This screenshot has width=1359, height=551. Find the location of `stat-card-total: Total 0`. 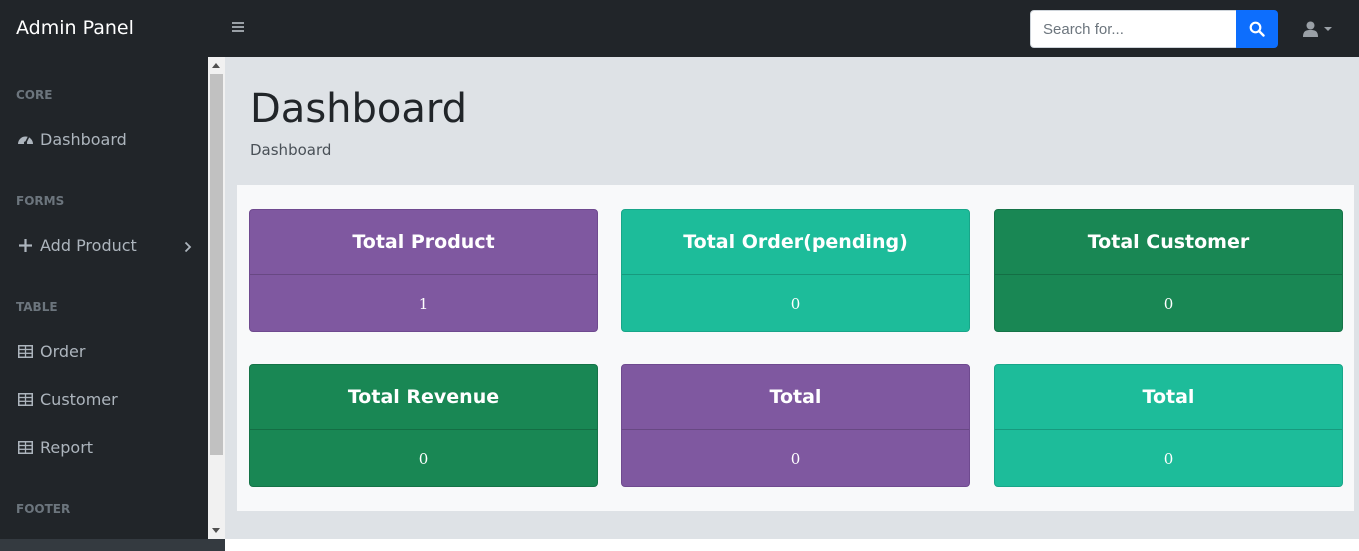

stat-card-total: Total 0 is located at coordinates (795, 425).